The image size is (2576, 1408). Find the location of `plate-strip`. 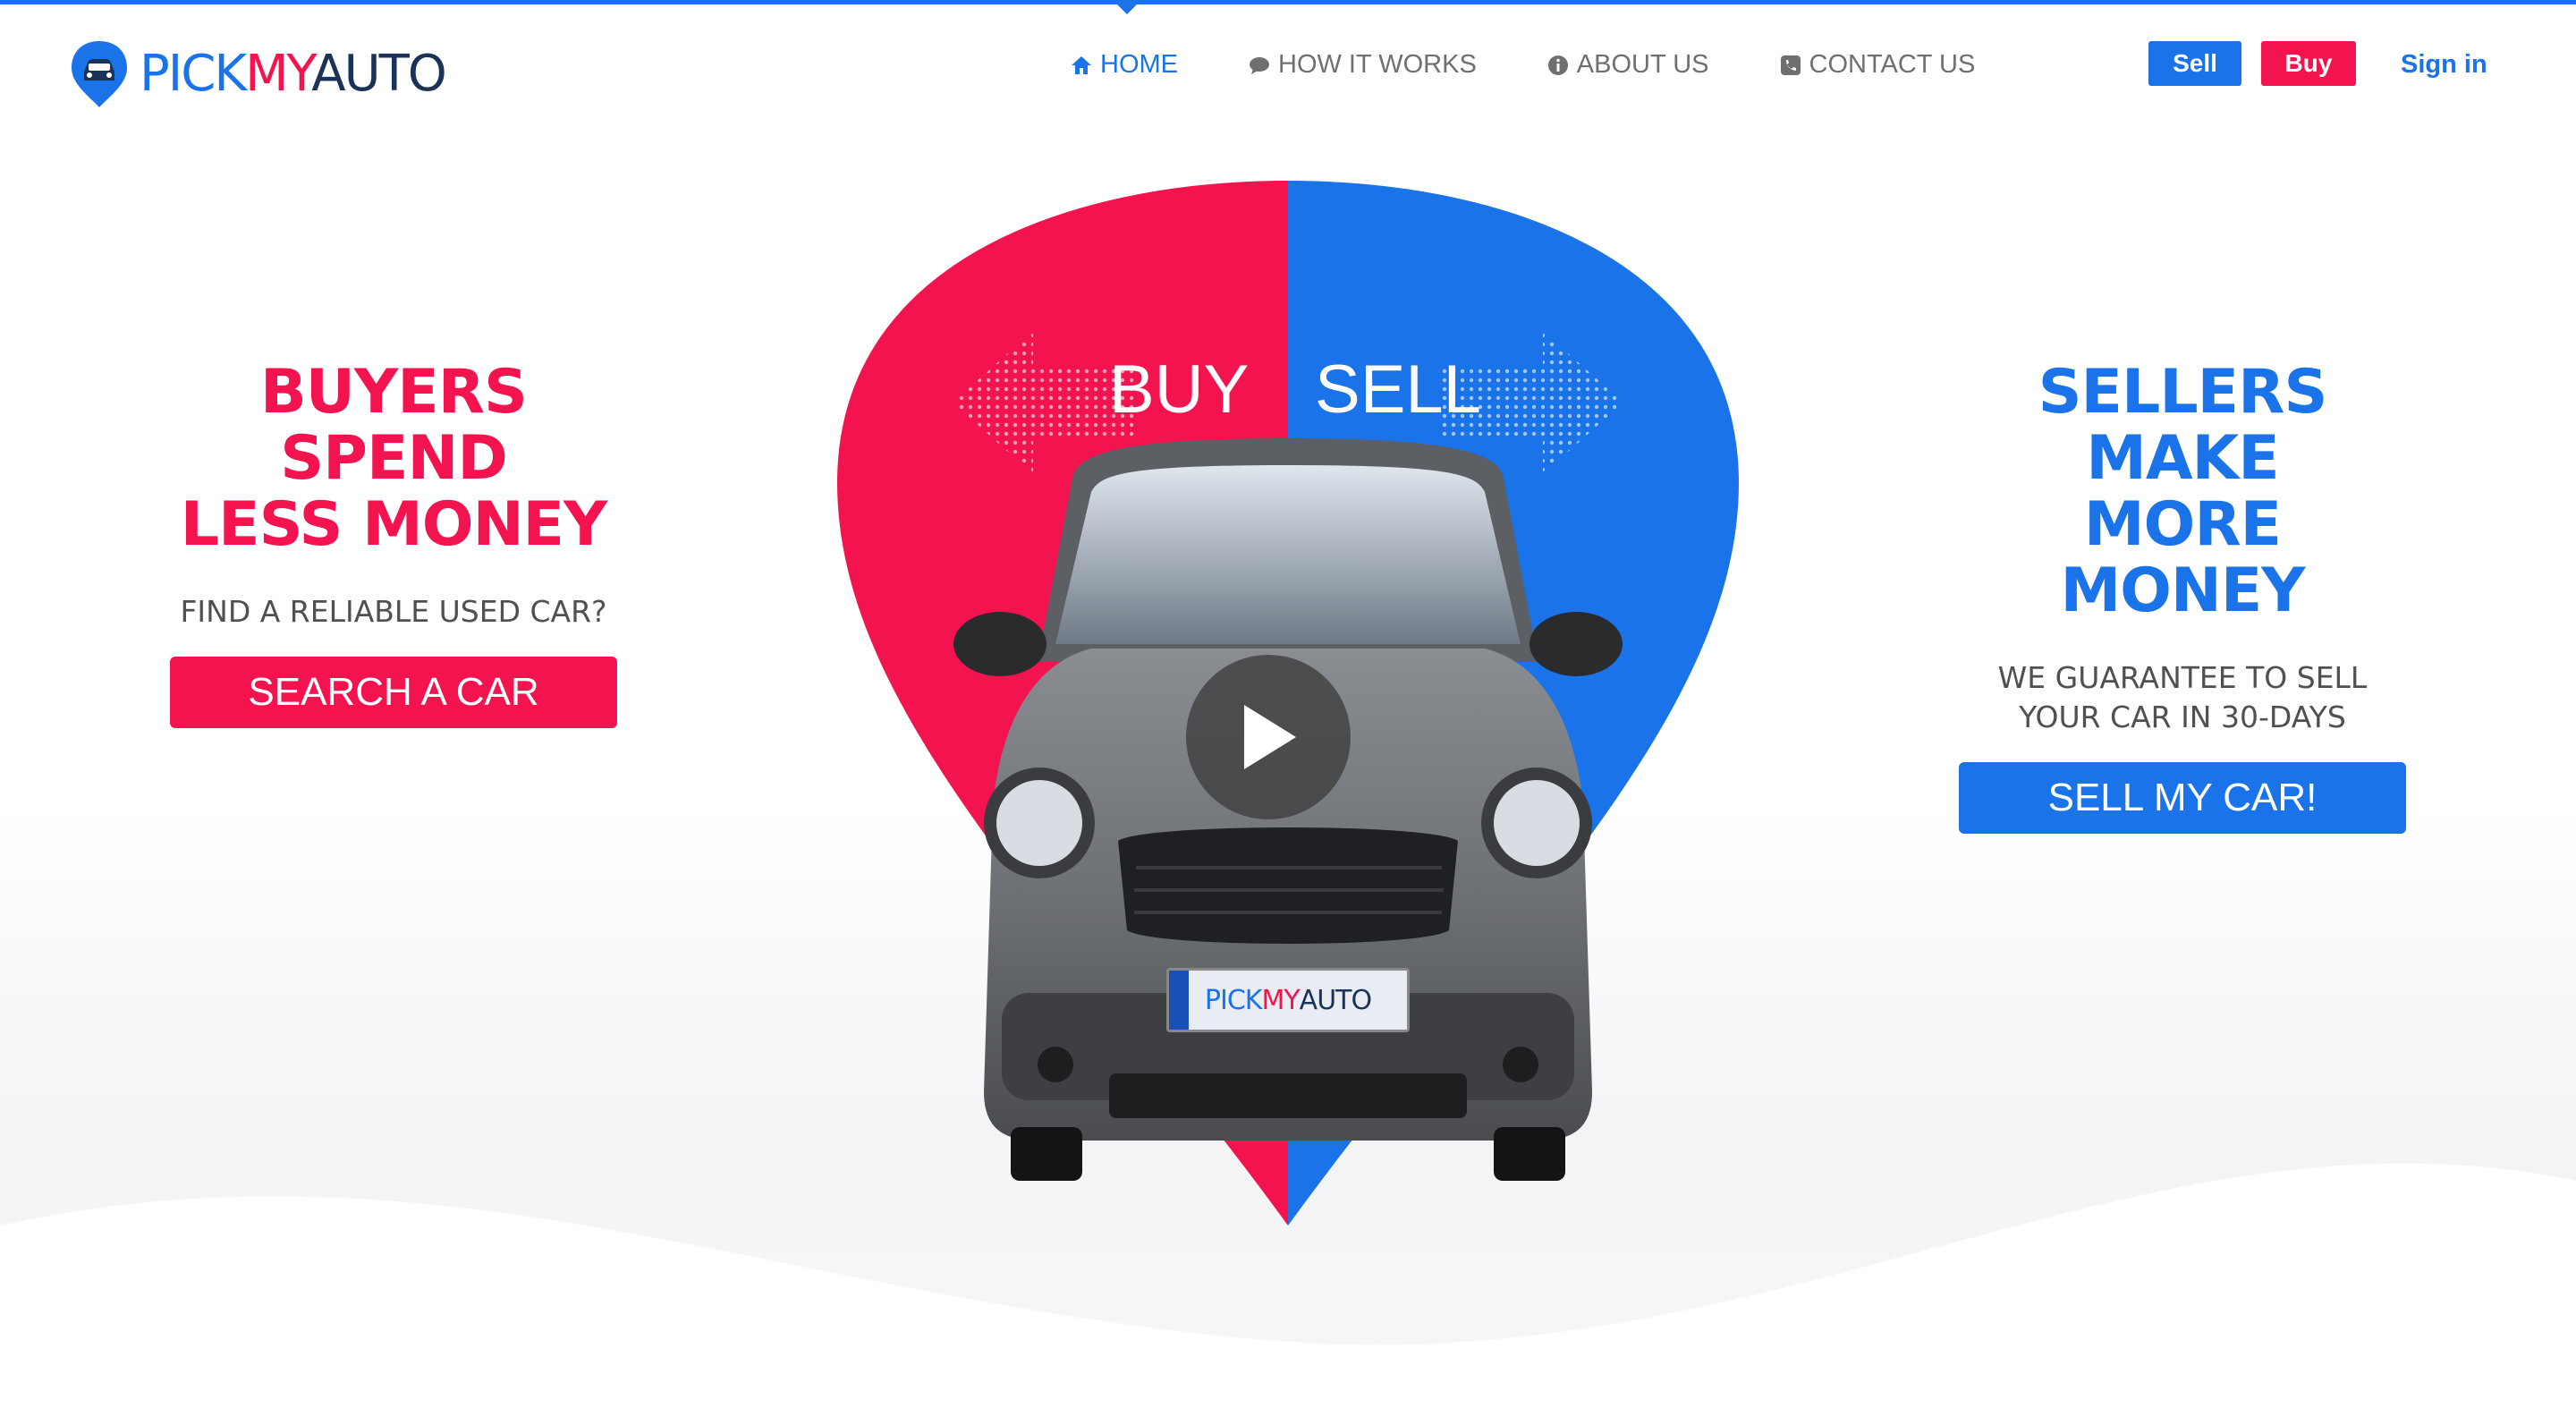

plate-strip is located at coordinates (1179, 1001).